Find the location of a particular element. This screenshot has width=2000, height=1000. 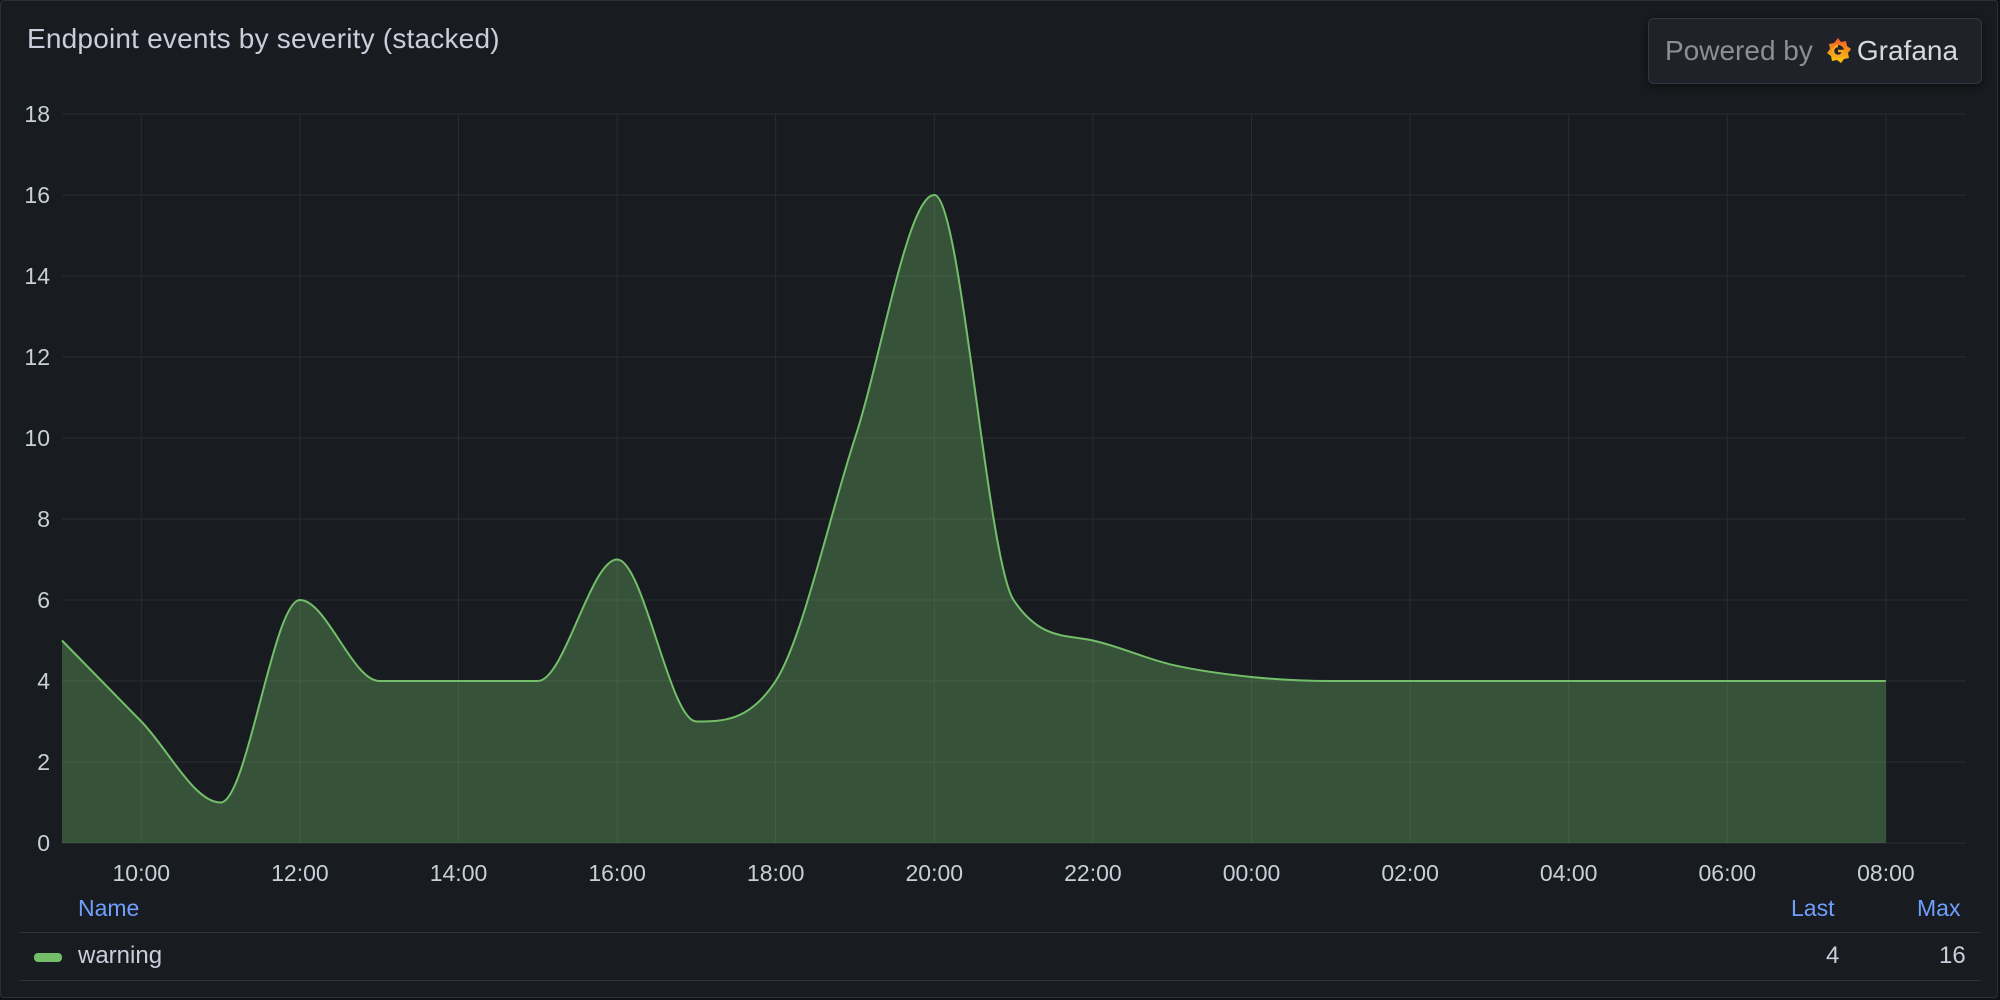

legend-divider is located at coordinates (1000, 932).